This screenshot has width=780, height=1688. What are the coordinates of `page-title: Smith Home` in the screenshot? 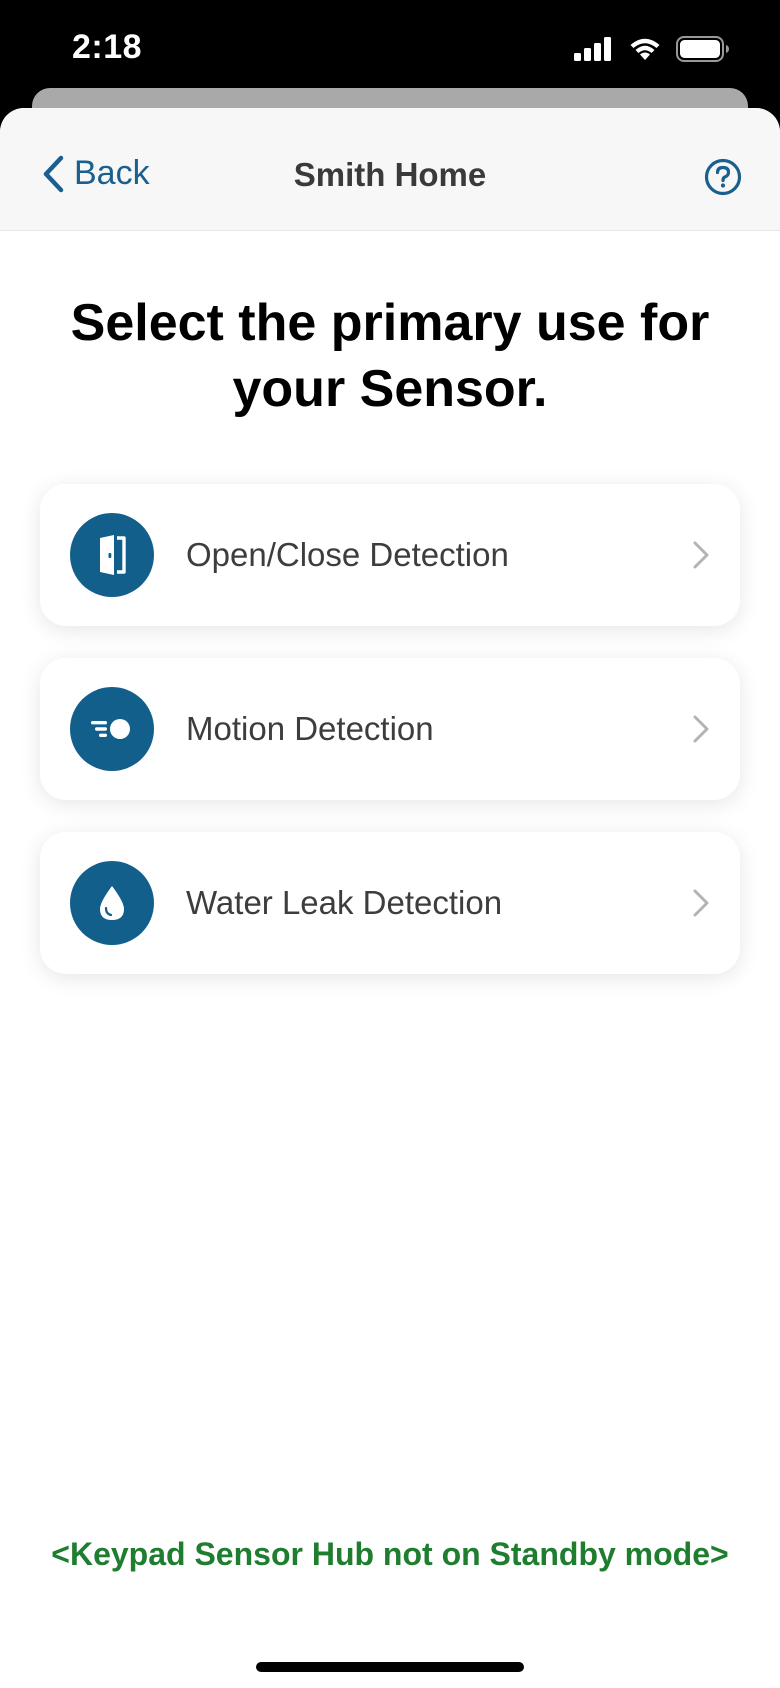 It's located at (390, 174).